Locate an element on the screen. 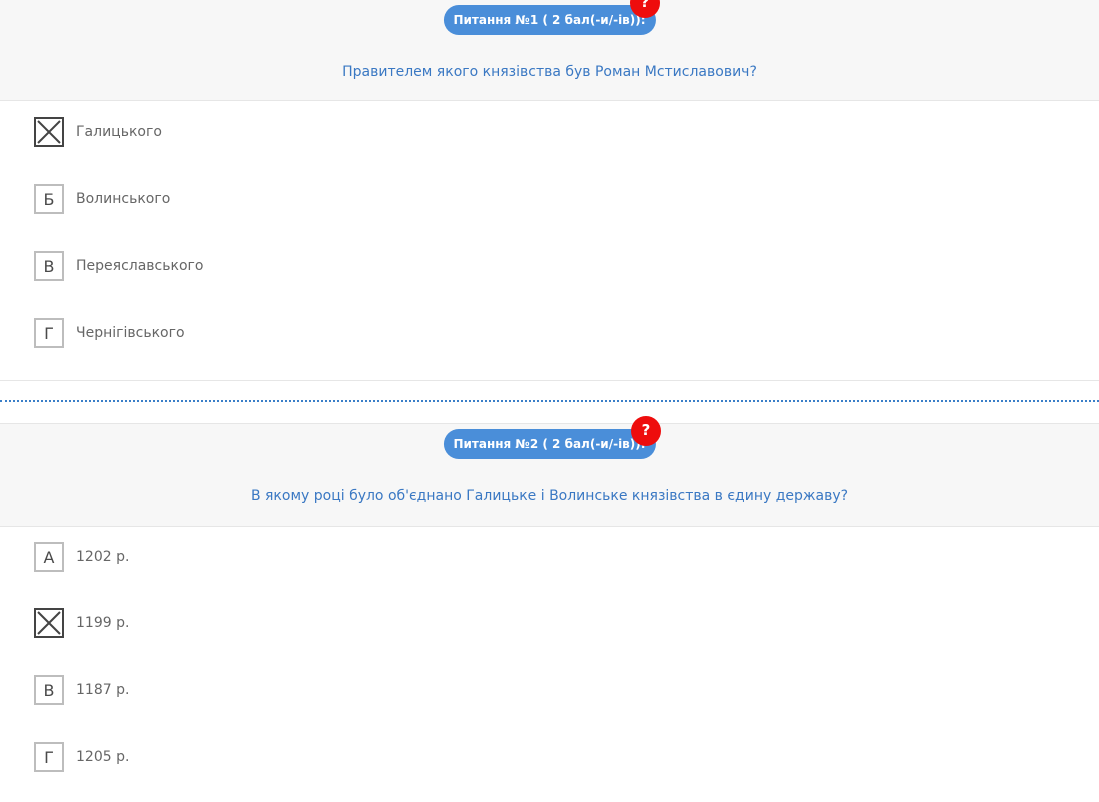 The height and width of the screenshot is (802, 1099). answer-letter-box: А is located at coordinates (49, 557).